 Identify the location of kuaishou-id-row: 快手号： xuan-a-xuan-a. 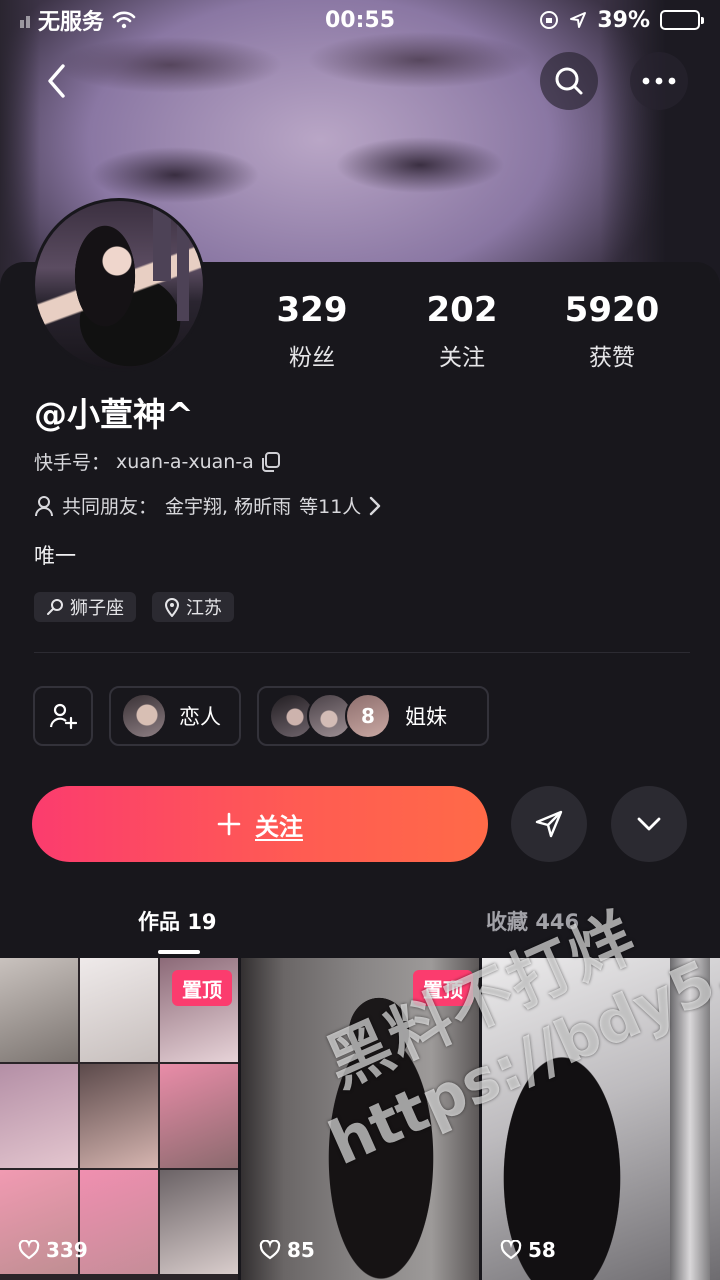
(158, 461).